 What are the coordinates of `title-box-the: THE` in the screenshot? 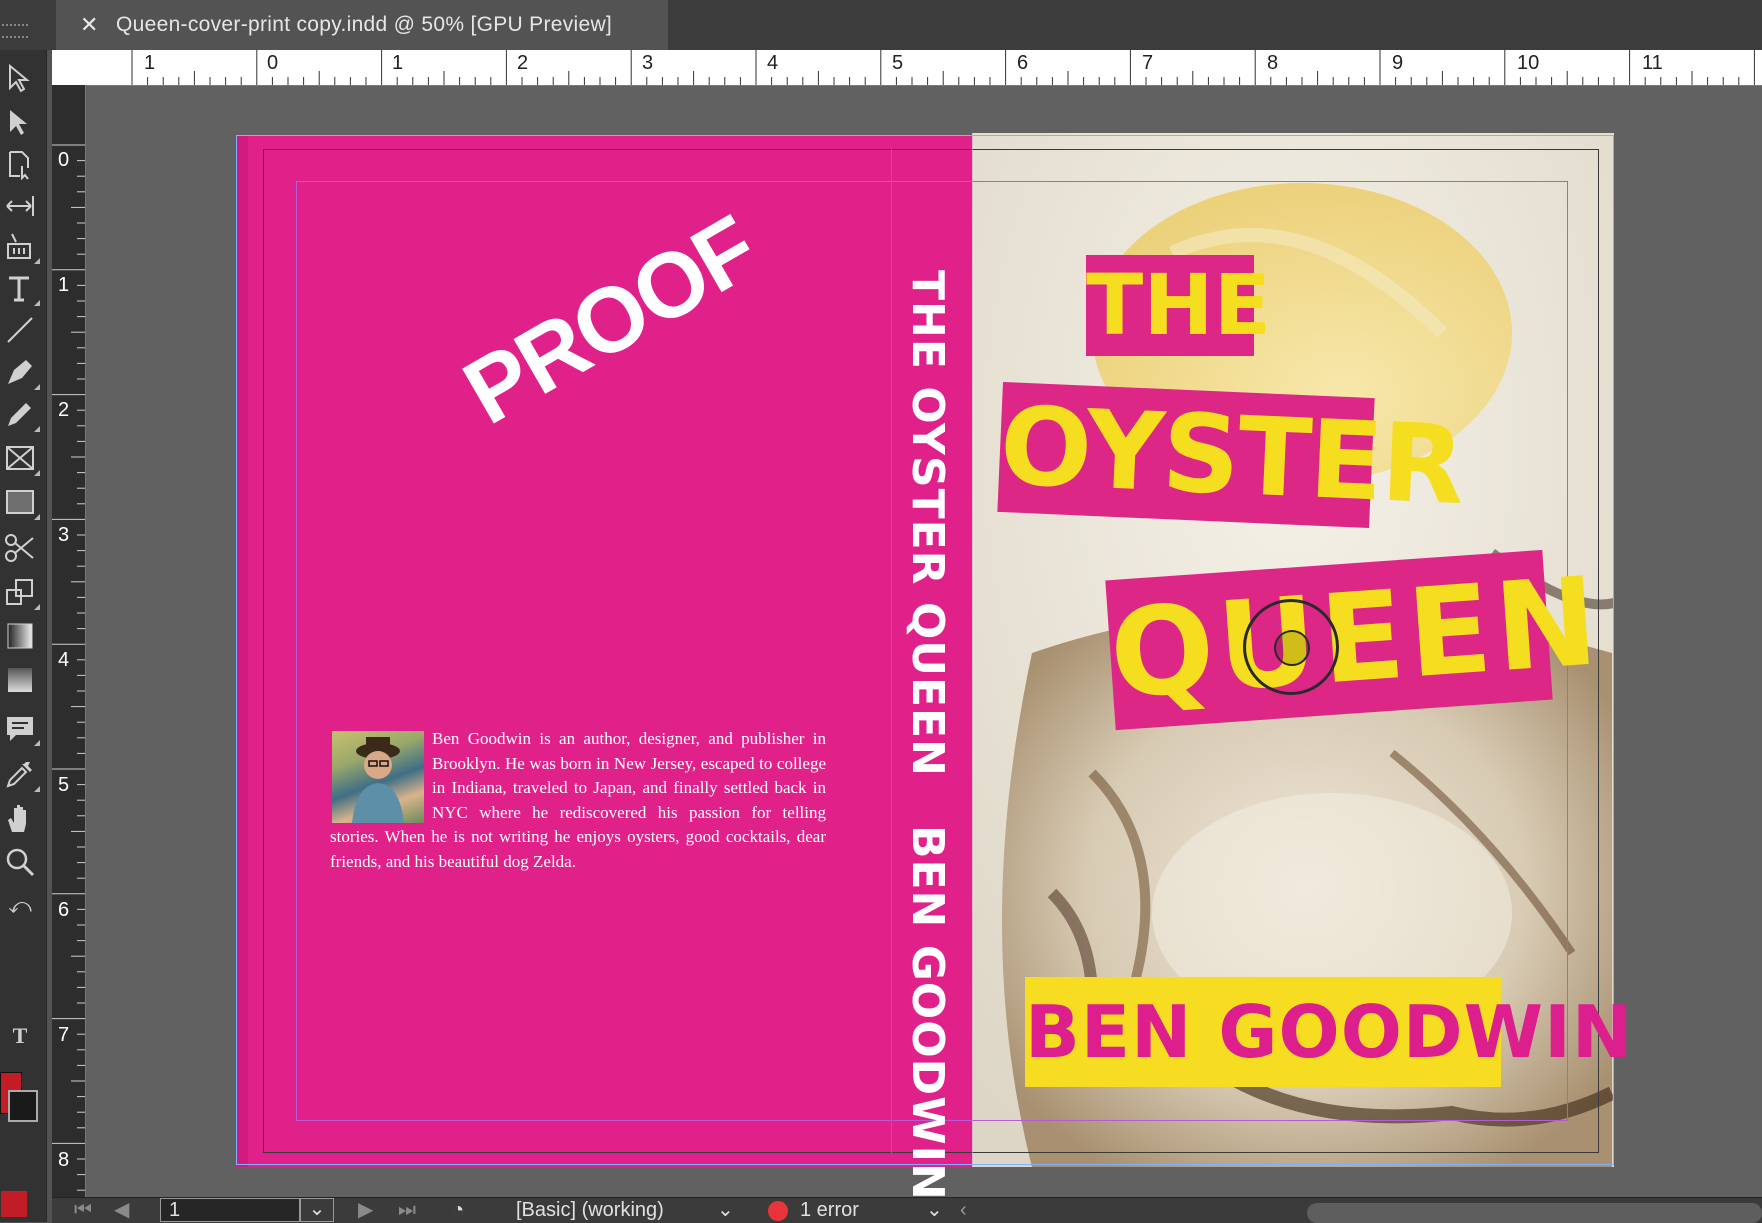 It's located at (1178, 305).